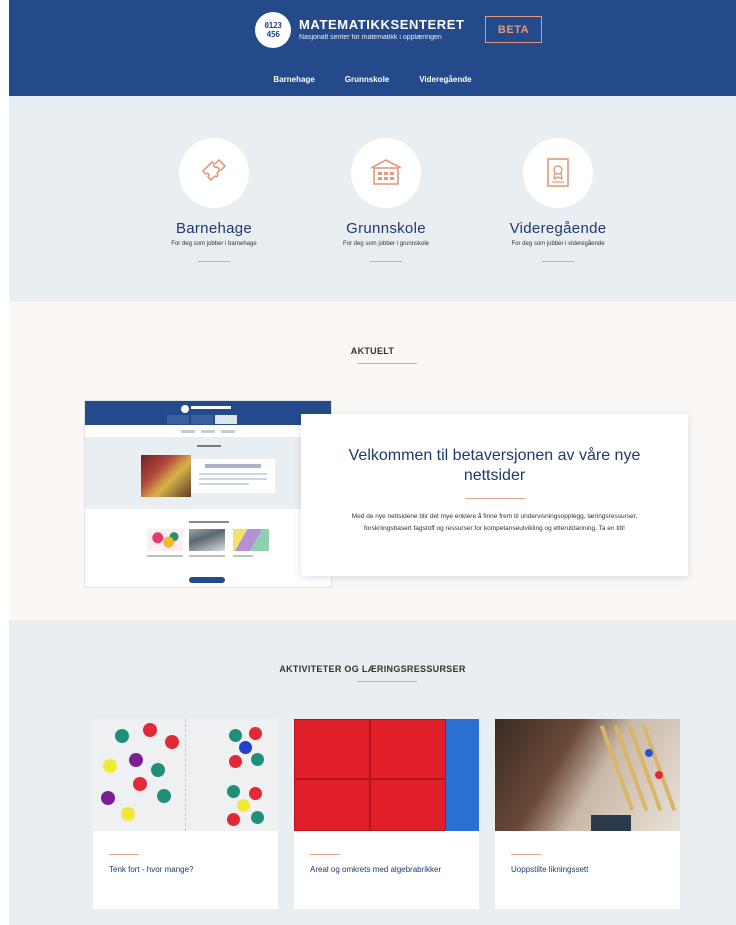 The height and width of the screenshot is (925, 736). What do you see at coordinates (208, 413) in the screenshot?
I see `preview-header` at bounding box center [208, 413].